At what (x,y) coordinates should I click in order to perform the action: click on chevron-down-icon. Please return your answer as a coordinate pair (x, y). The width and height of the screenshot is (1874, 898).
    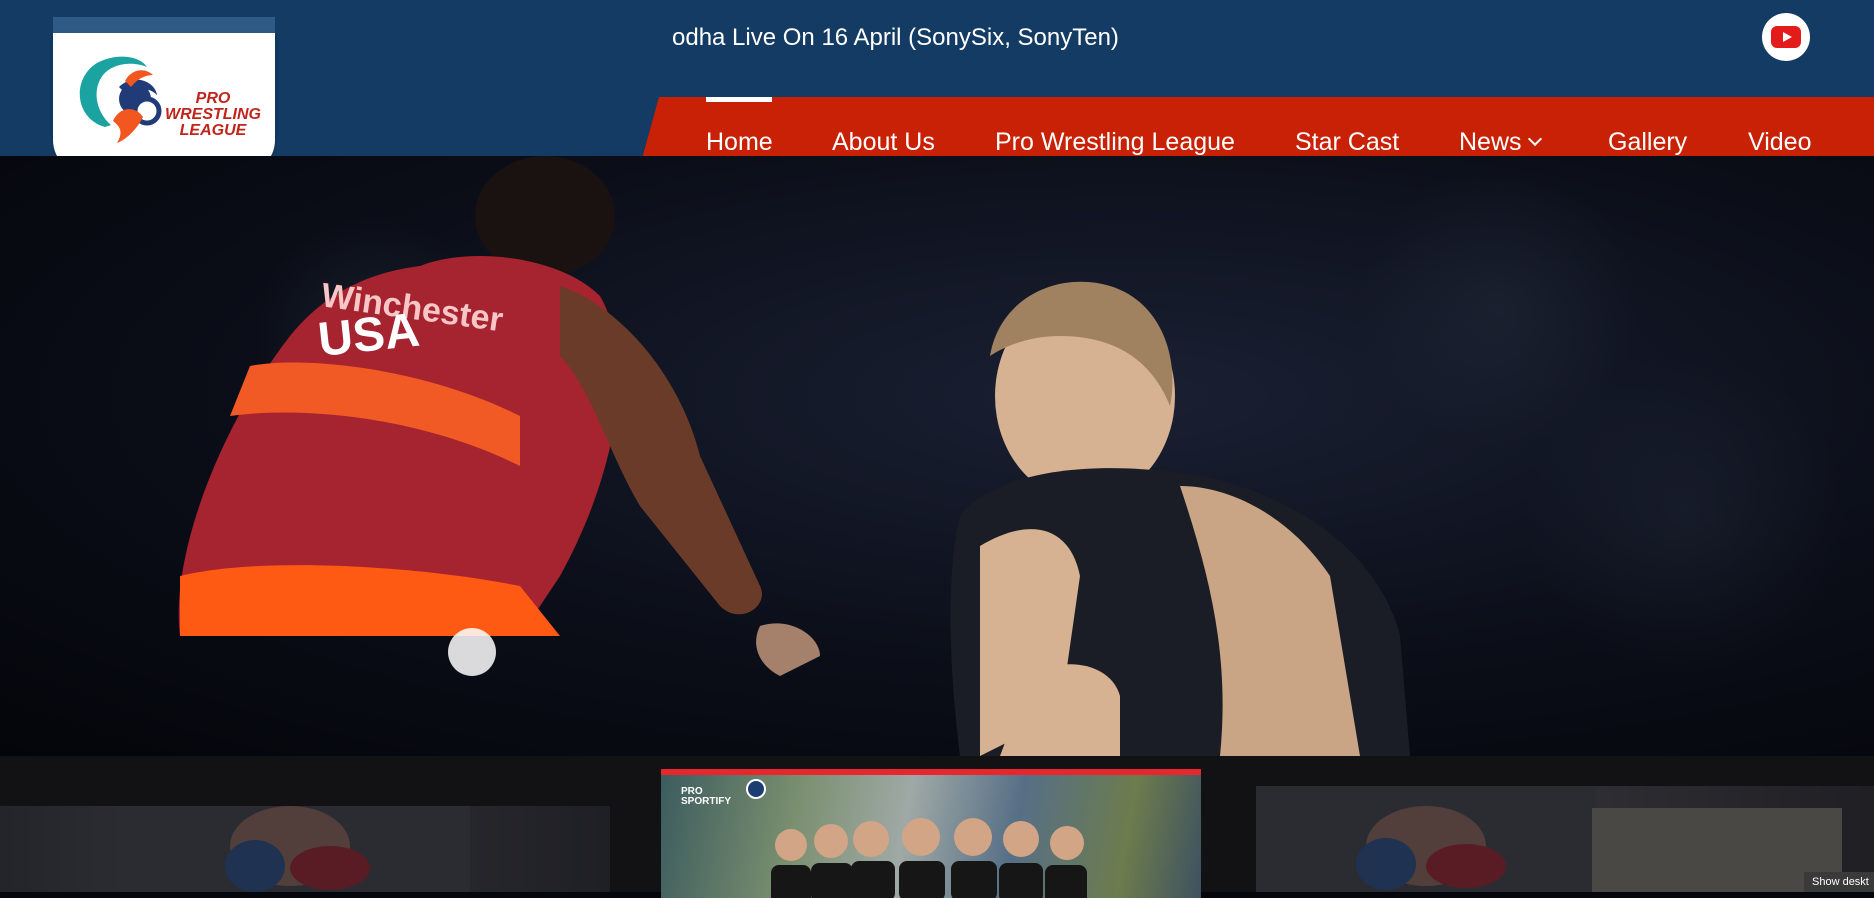
    Looking at the image, I should click on (1534, 139).